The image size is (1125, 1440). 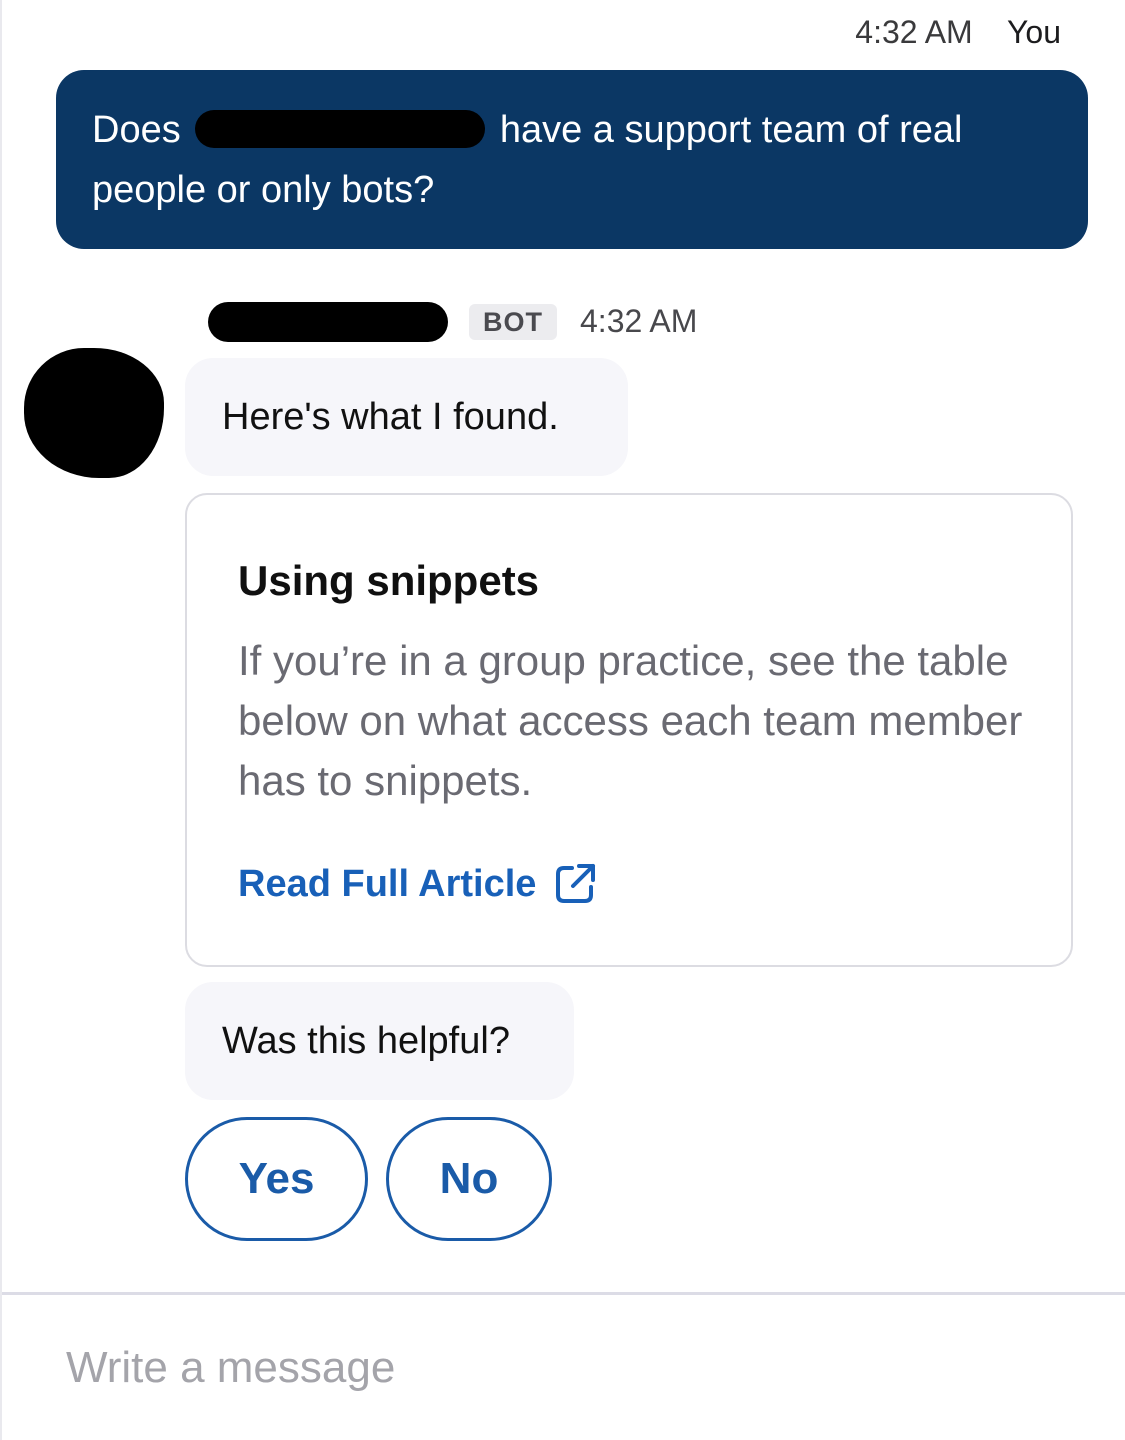 What do you see at coordinates (1034, 32) in the screenshot?
I see `user-message-author: You` at bounding box center [1034, 32].